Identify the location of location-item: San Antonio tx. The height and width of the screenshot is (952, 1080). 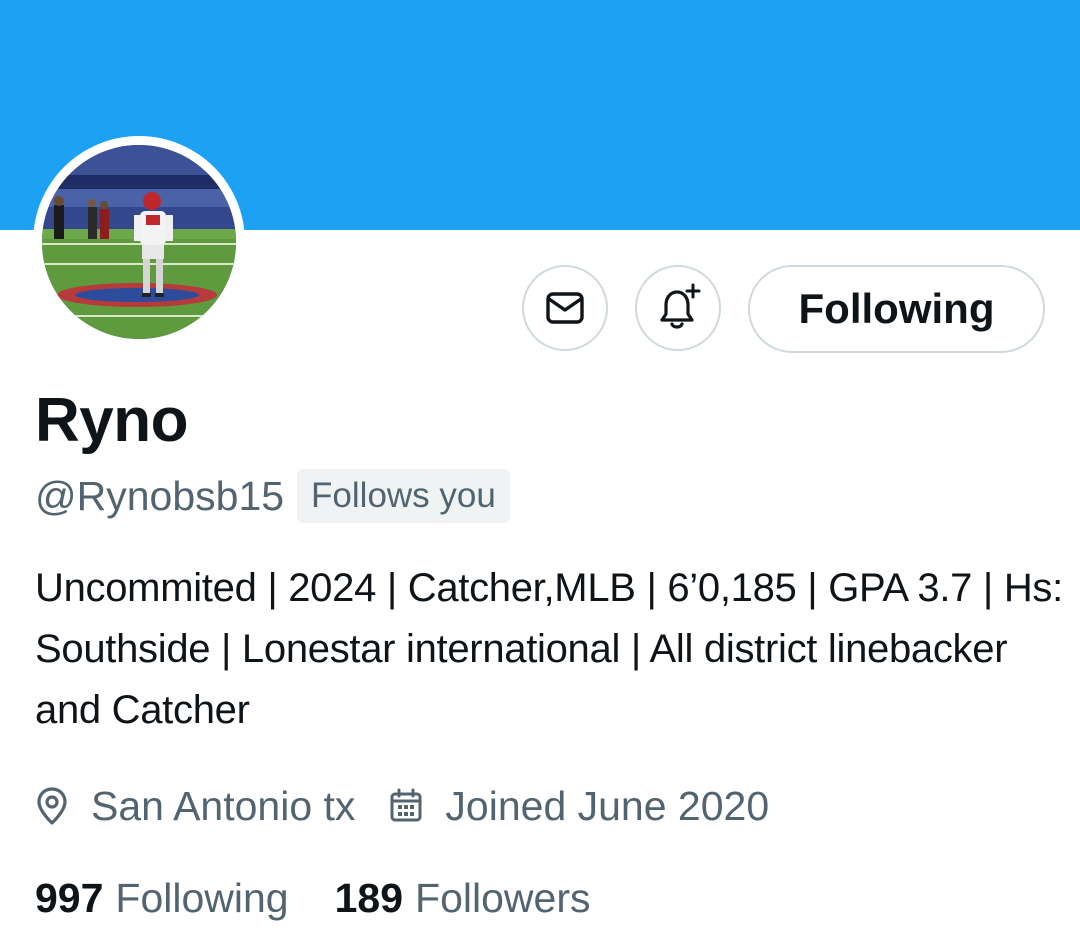
(195, 806).